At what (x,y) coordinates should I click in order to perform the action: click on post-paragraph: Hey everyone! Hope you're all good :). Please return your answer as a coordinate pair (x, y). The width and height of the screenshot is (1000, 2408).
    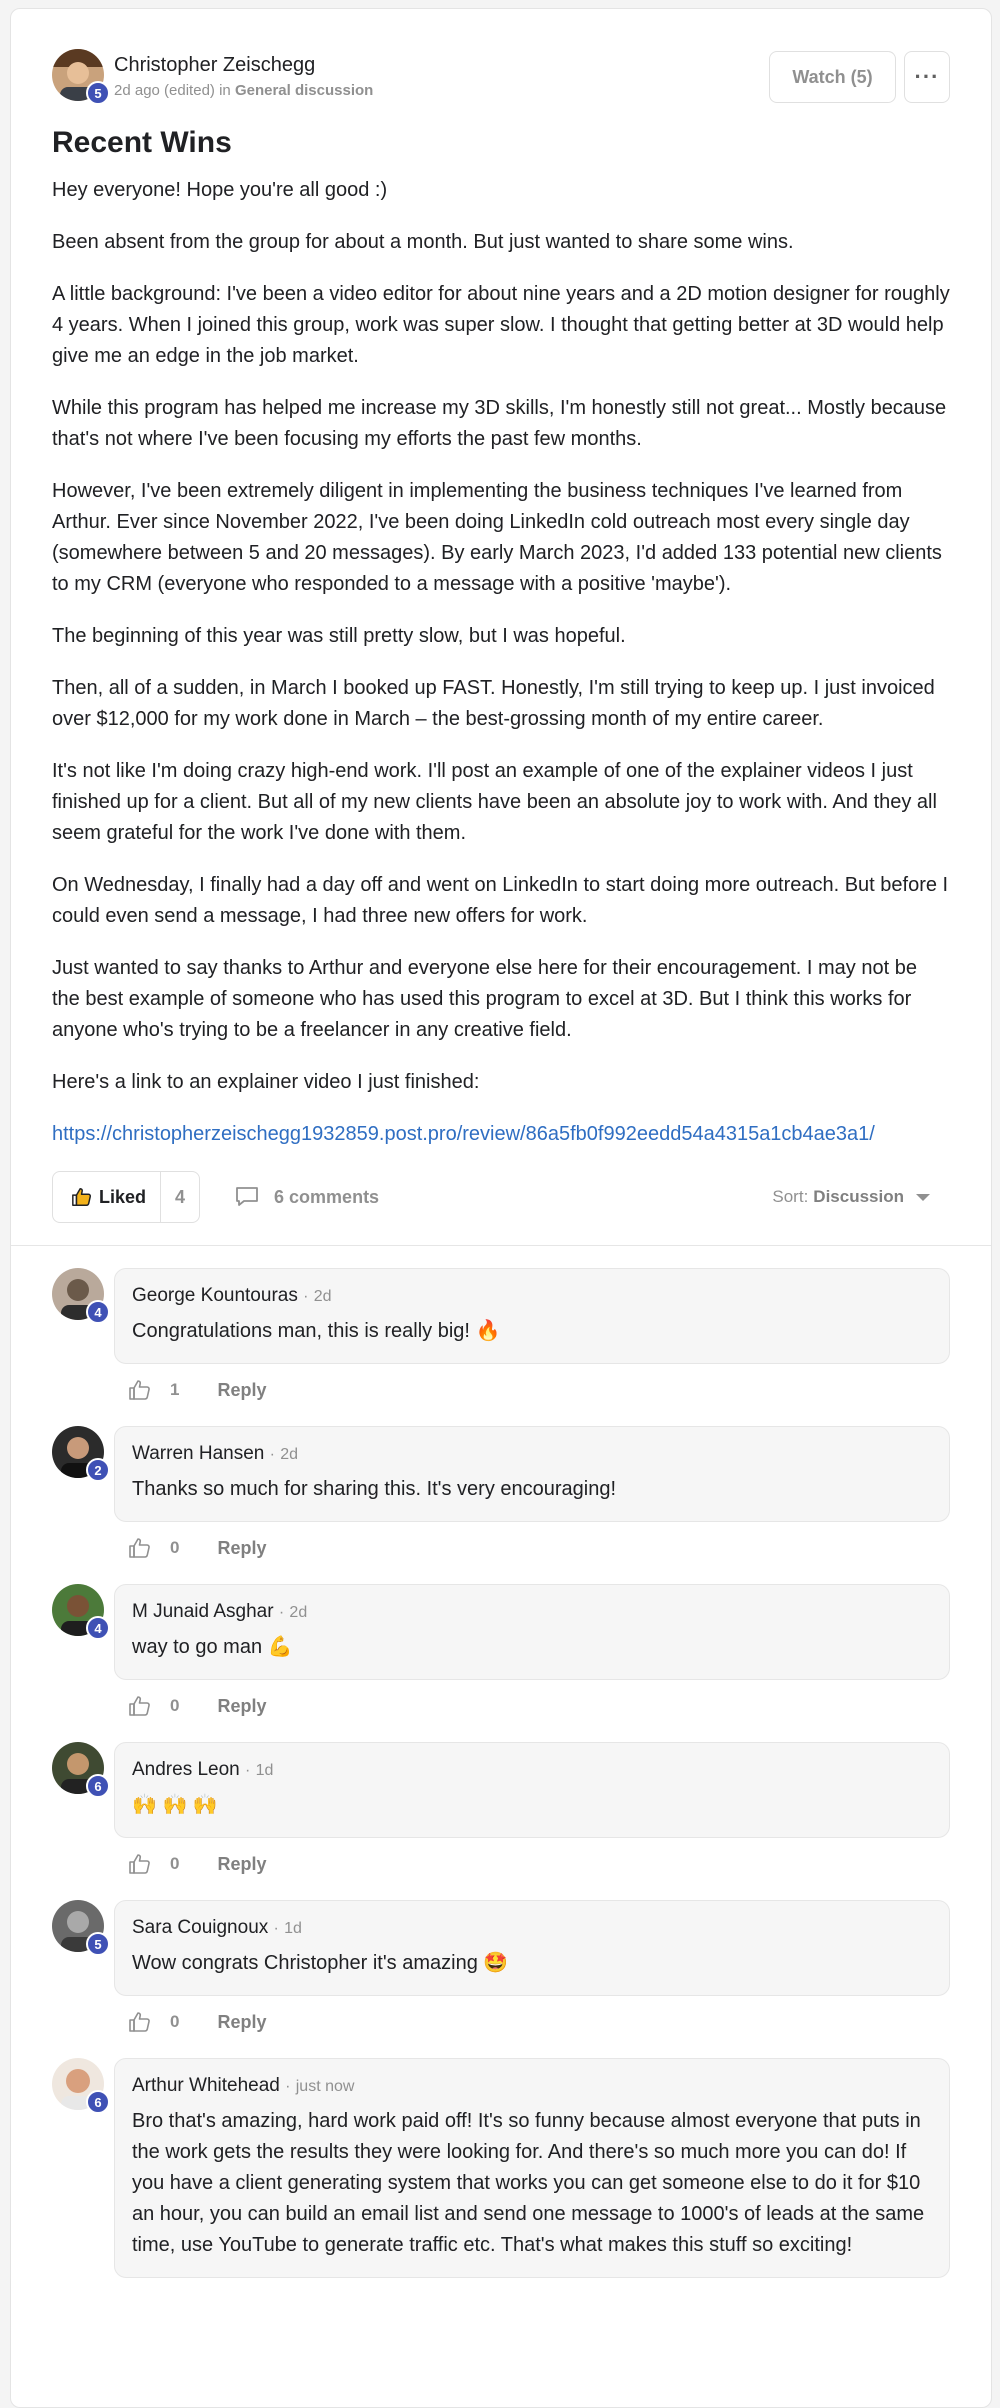
    Looking at the image, I should click on (220, 190).